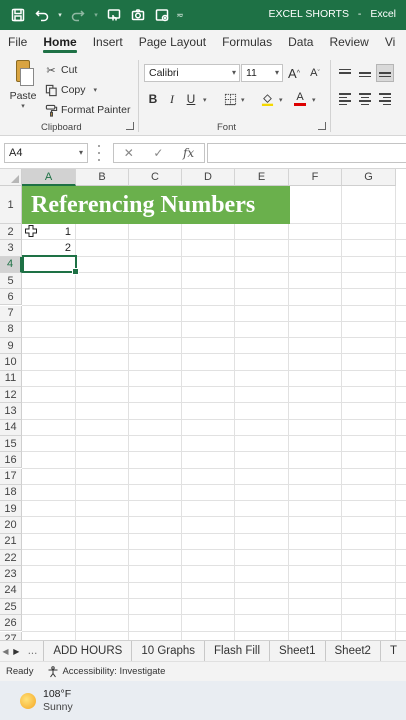  Describe the element at coordinates (153, 99) in the screenshot. I see `bold-button: B` at that location.